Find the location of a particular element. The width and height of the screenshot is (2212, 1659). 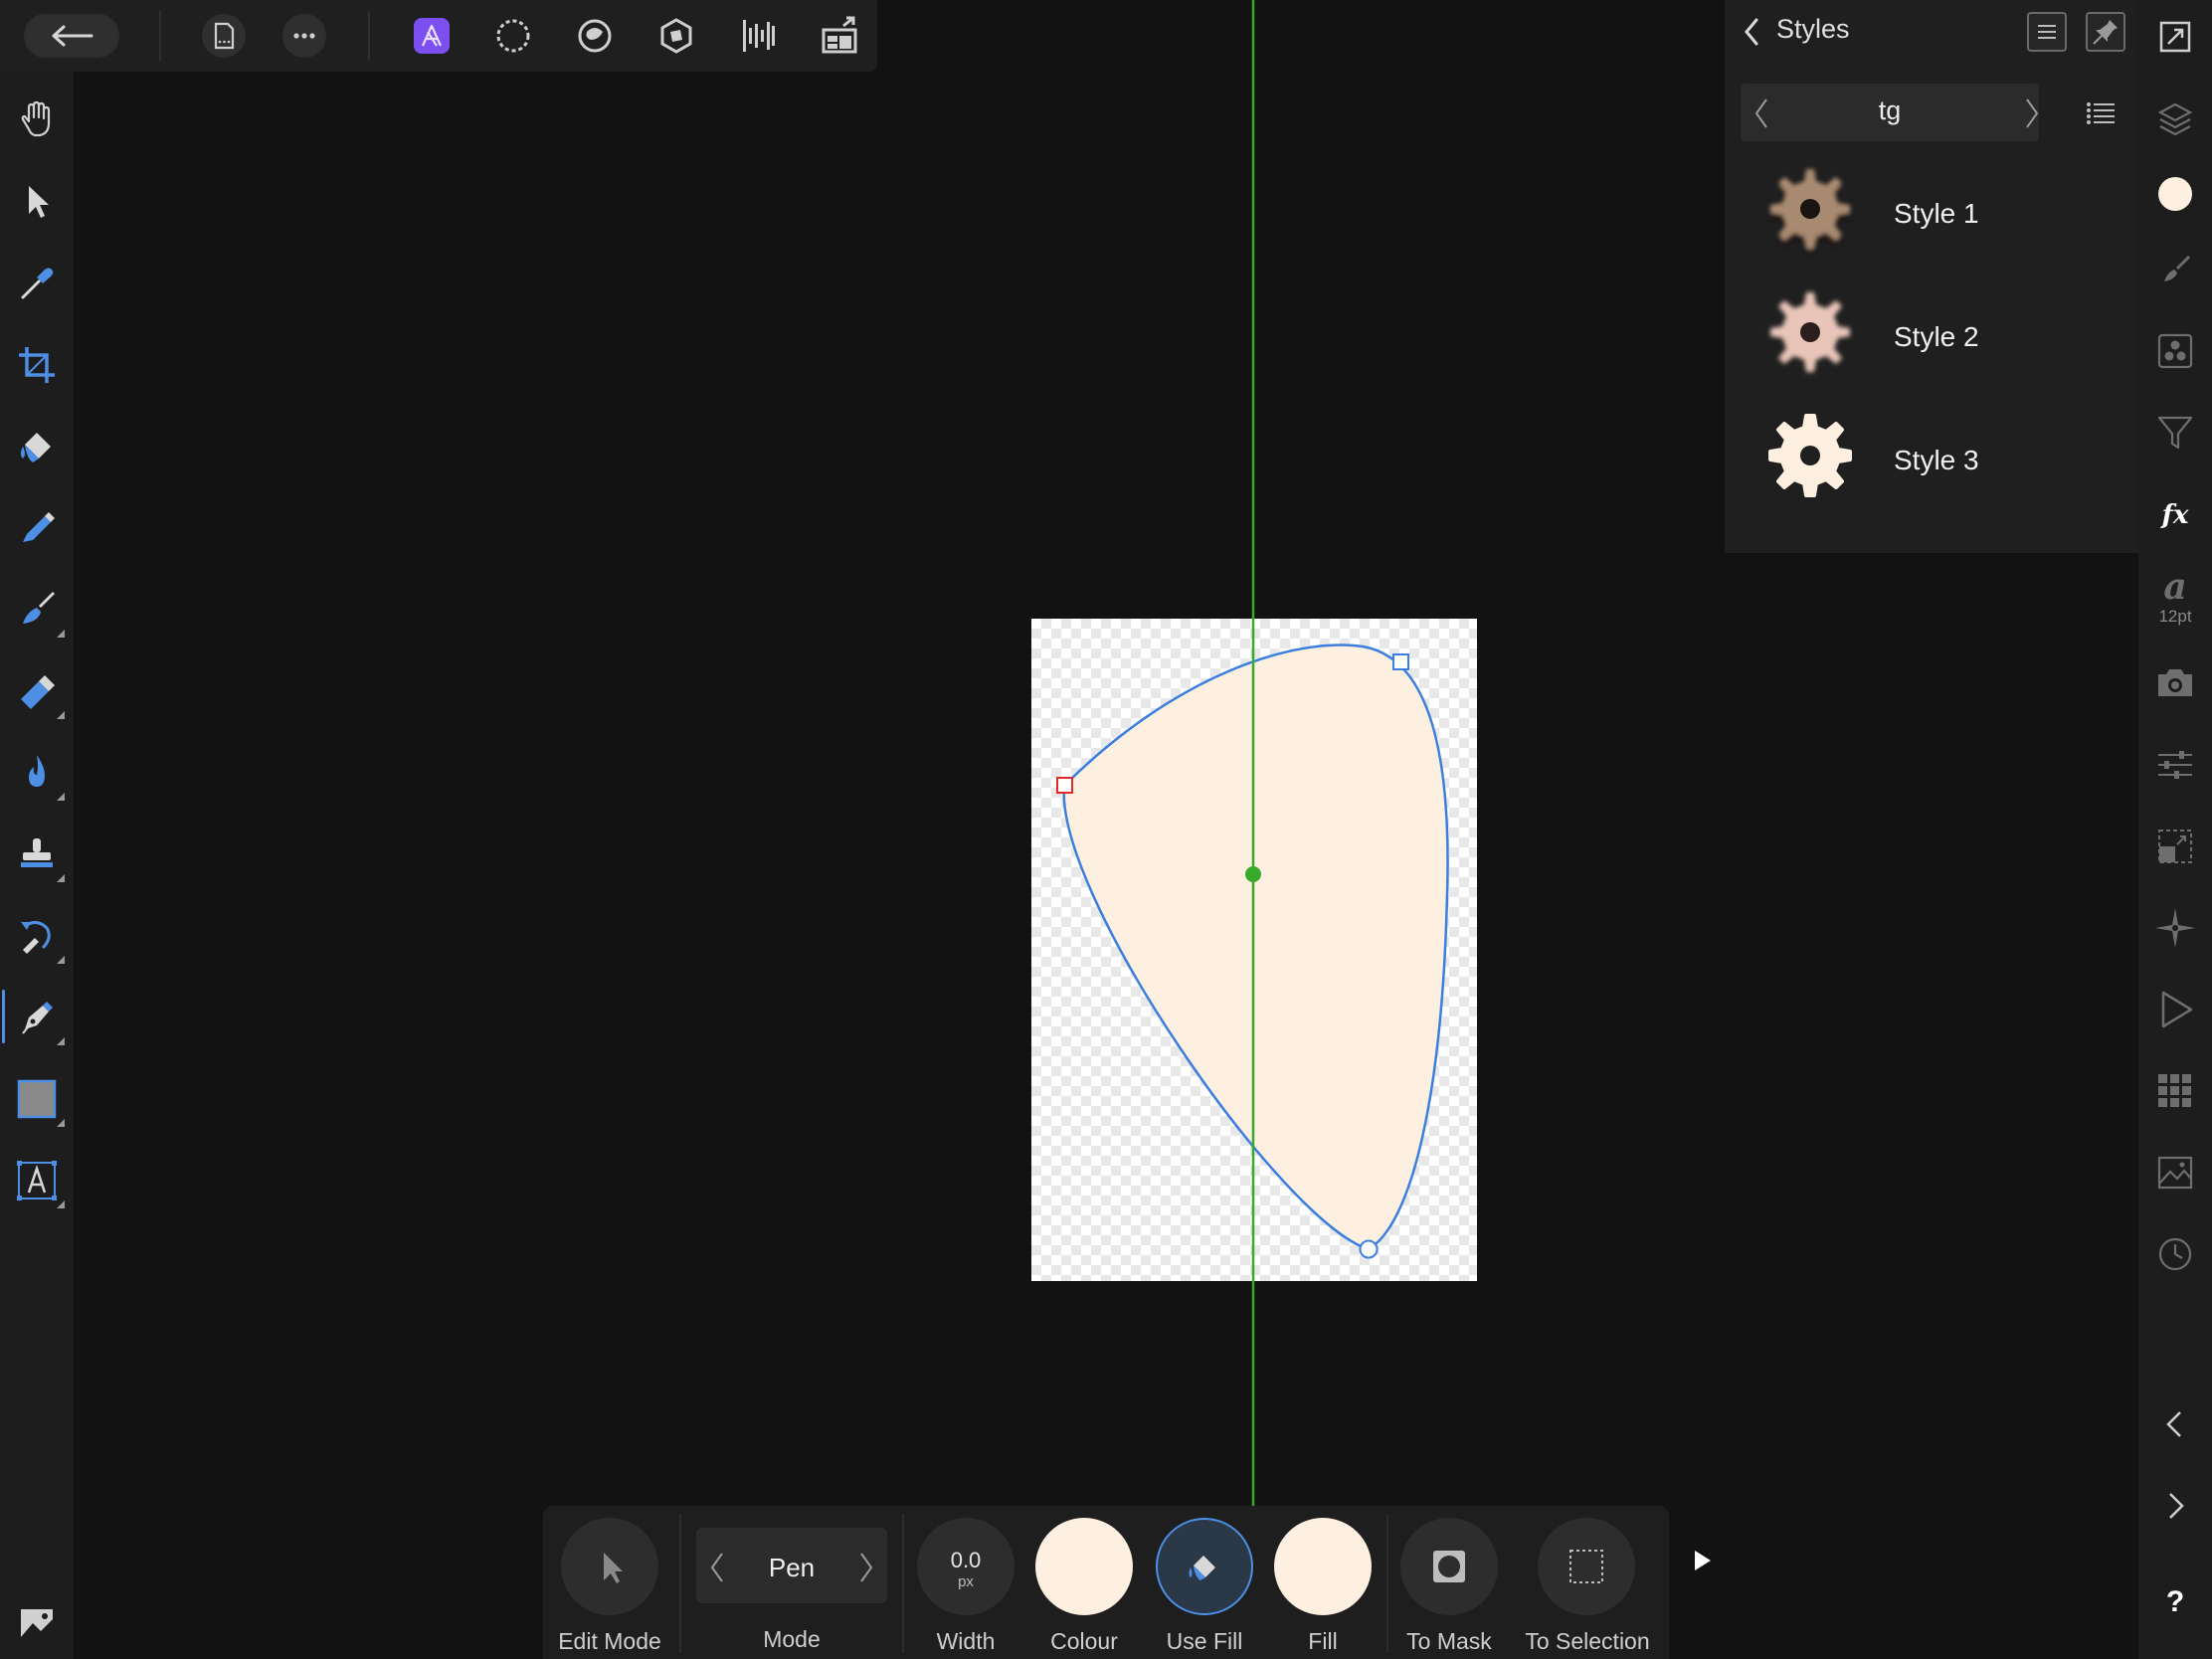

adjustments-panel-button is located at coordinates (2175, 765).